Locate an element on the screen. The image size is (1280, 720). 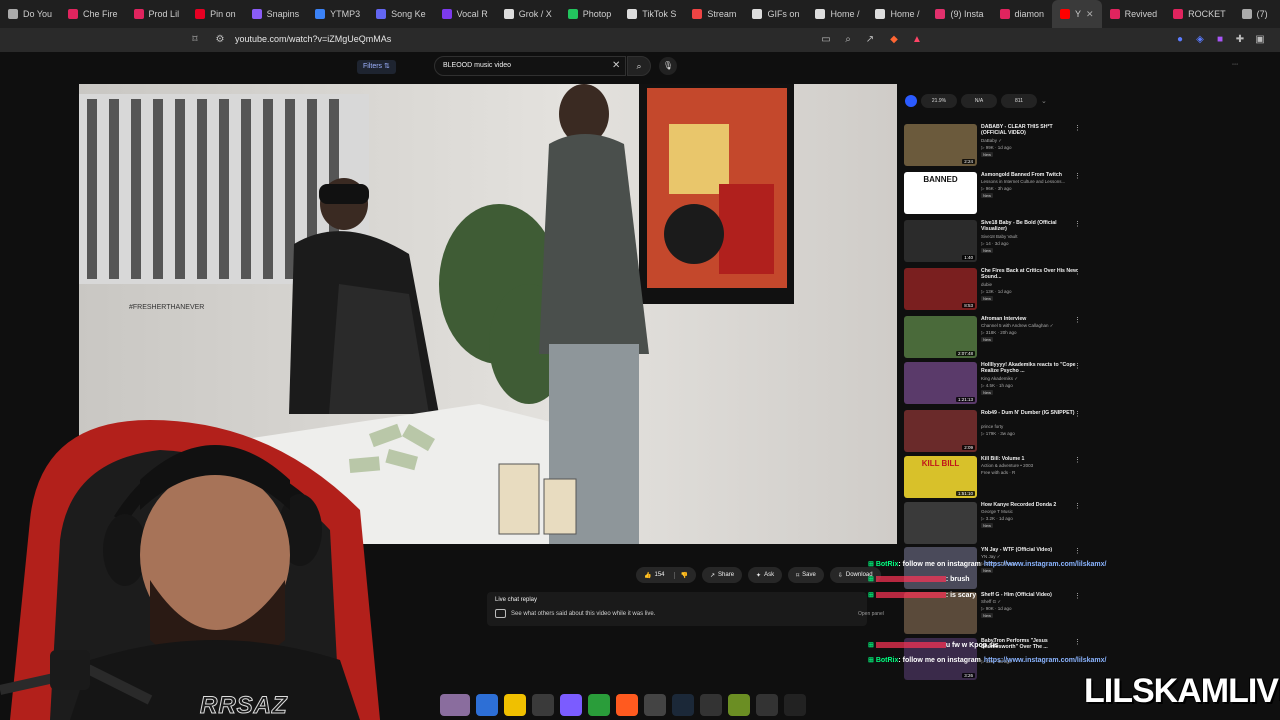
video-thumbnail: 2:09 is located at coordinates (940, 431).